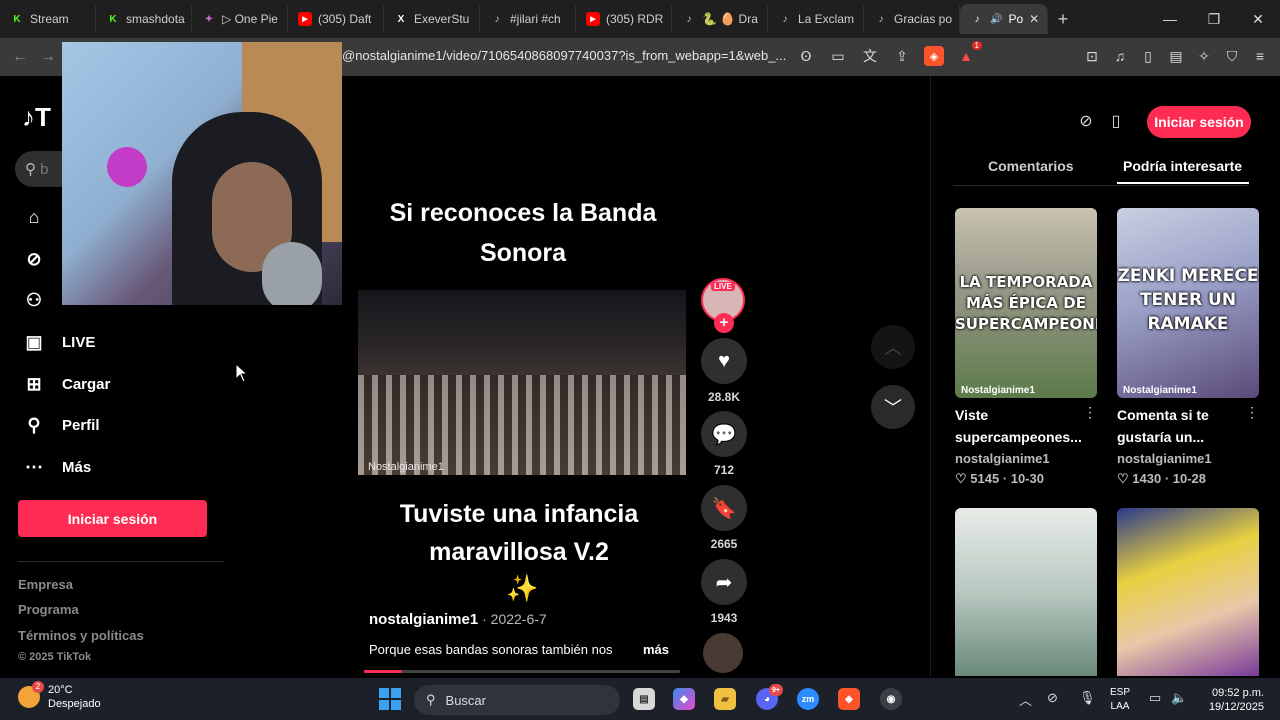 The height and width of the screenshot is (720, 1280). What do you see at coordinates (112, 518) in the screenshot?
I see `login-button: Iniciar sesión` at bounding box center [112, 518].